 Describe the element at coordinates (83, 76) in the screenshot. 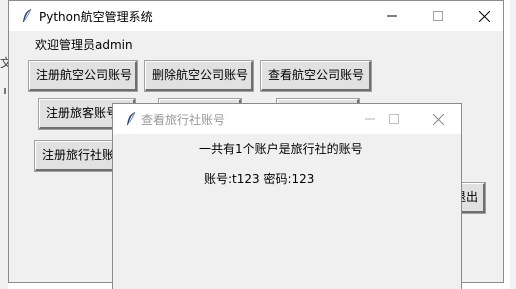

I see `register-airline-button: 注册航空公司账号` at that location.